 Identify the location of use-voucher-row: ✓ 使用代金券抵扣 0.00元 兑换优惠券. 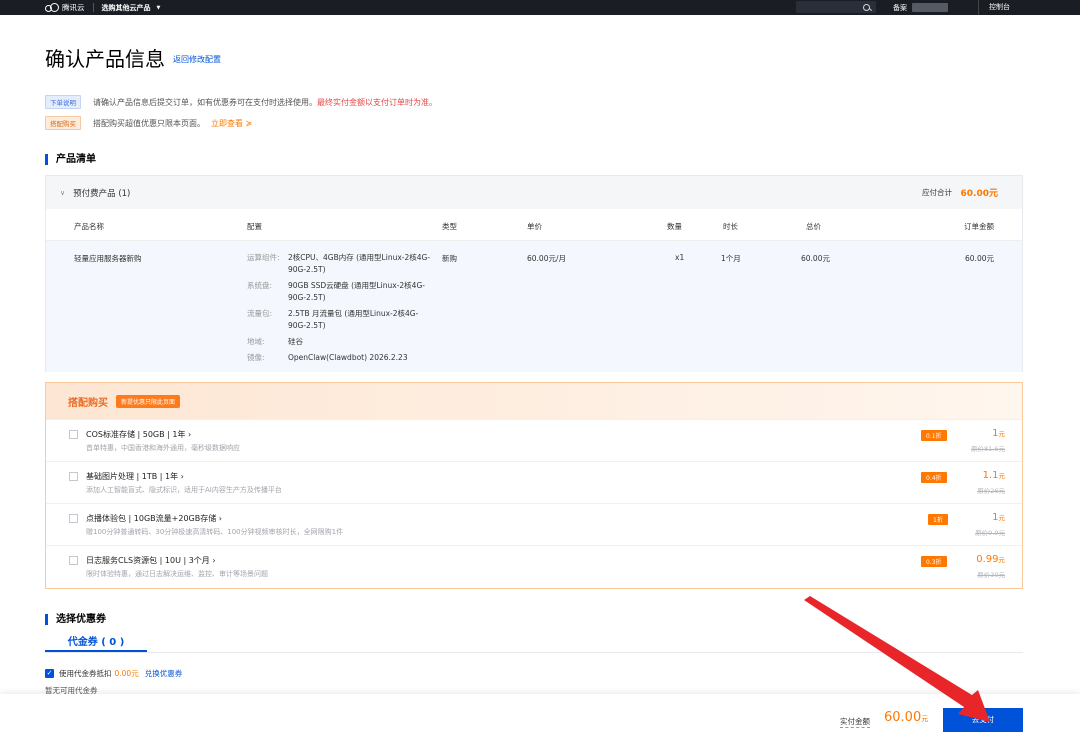
(113, 673).